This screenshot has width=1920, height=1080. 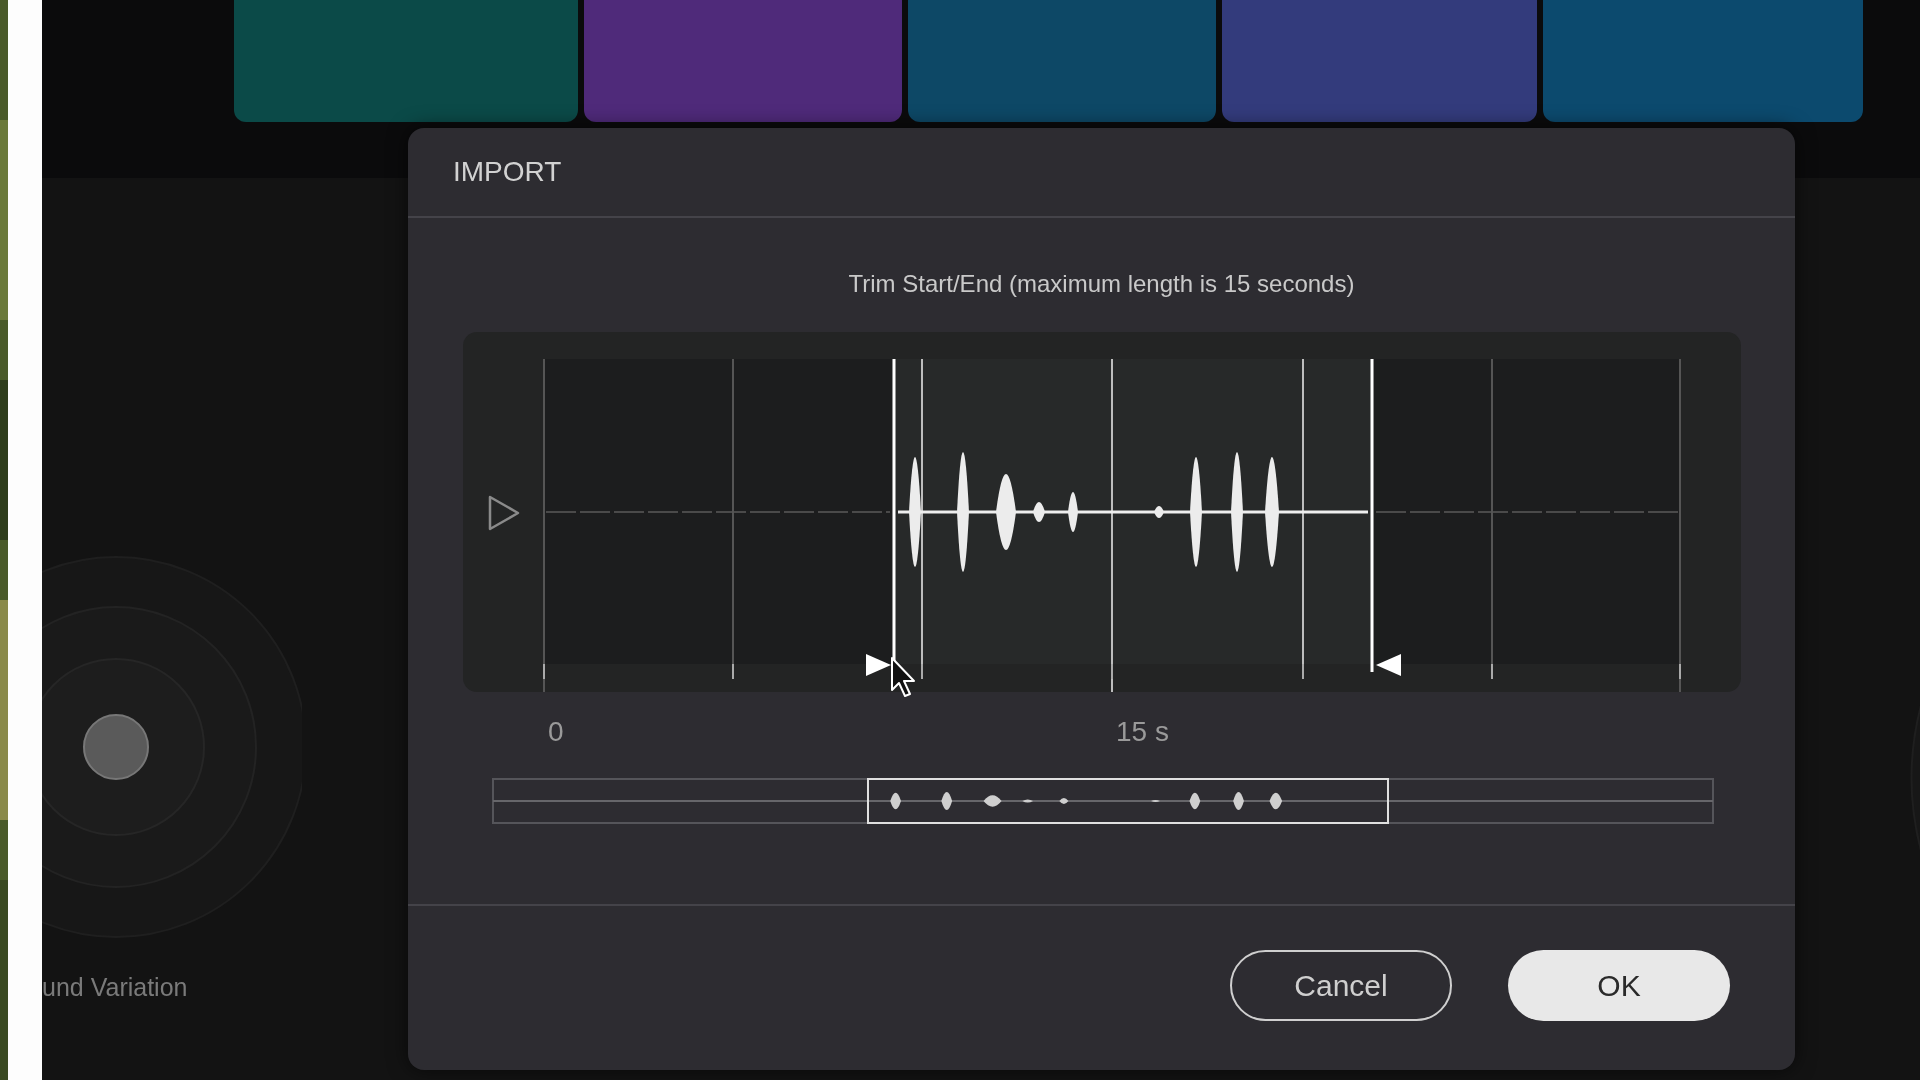 I want to click on knob-label: und Variation, so click(x=115, y=987).